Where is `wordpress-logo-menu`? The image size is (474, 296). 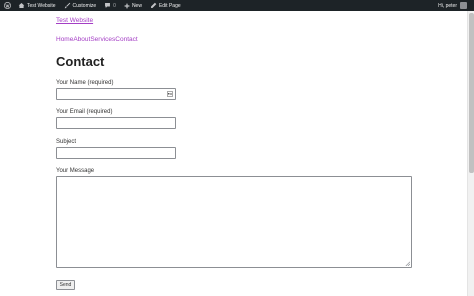
wordpress-logo-menu is located at coordinates (7, 5).